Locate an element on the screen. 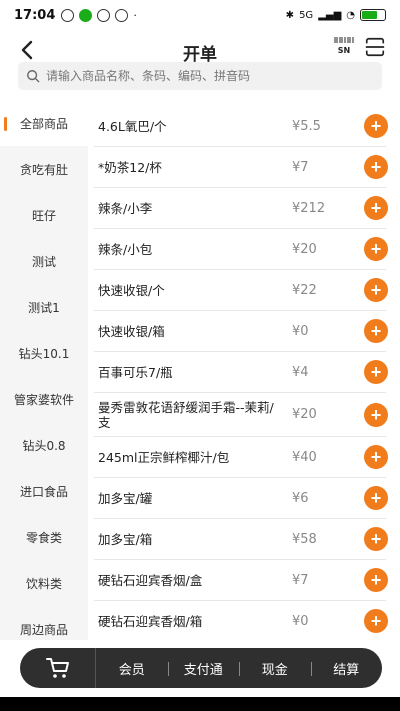  back-arrow-icon is located at coordinates (28, 50).